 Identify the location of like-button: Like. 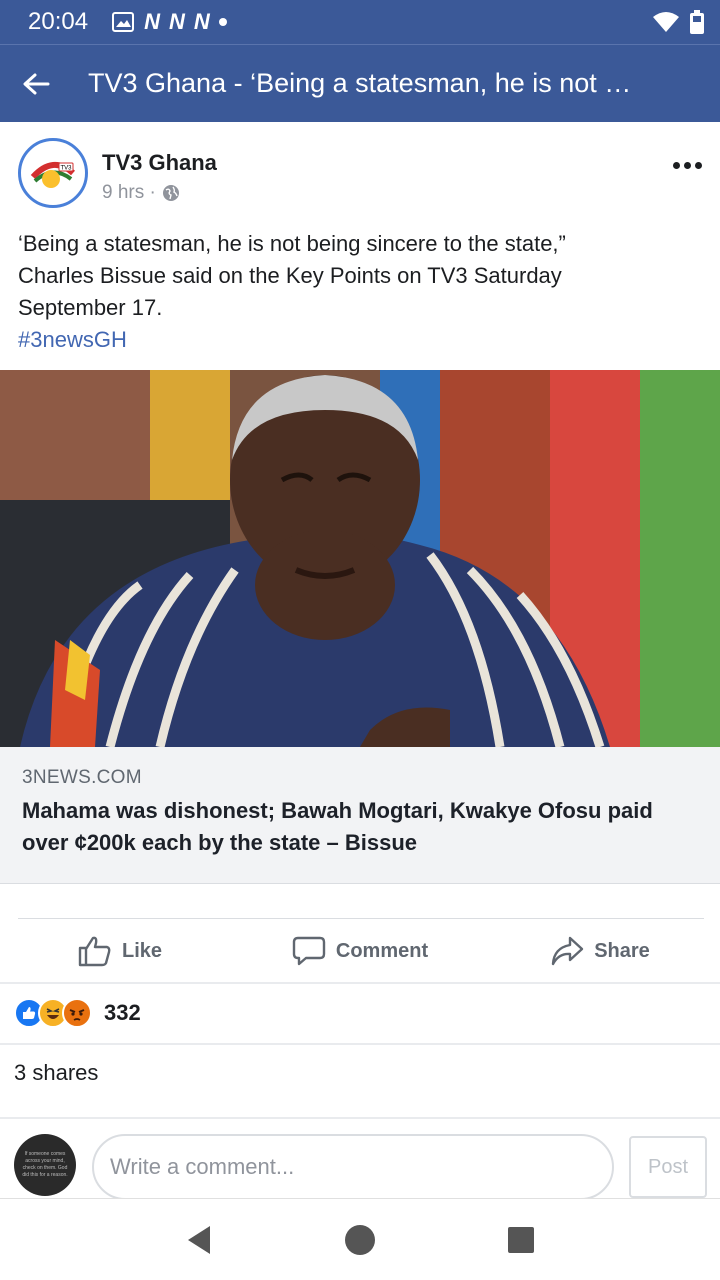
(120, 951).